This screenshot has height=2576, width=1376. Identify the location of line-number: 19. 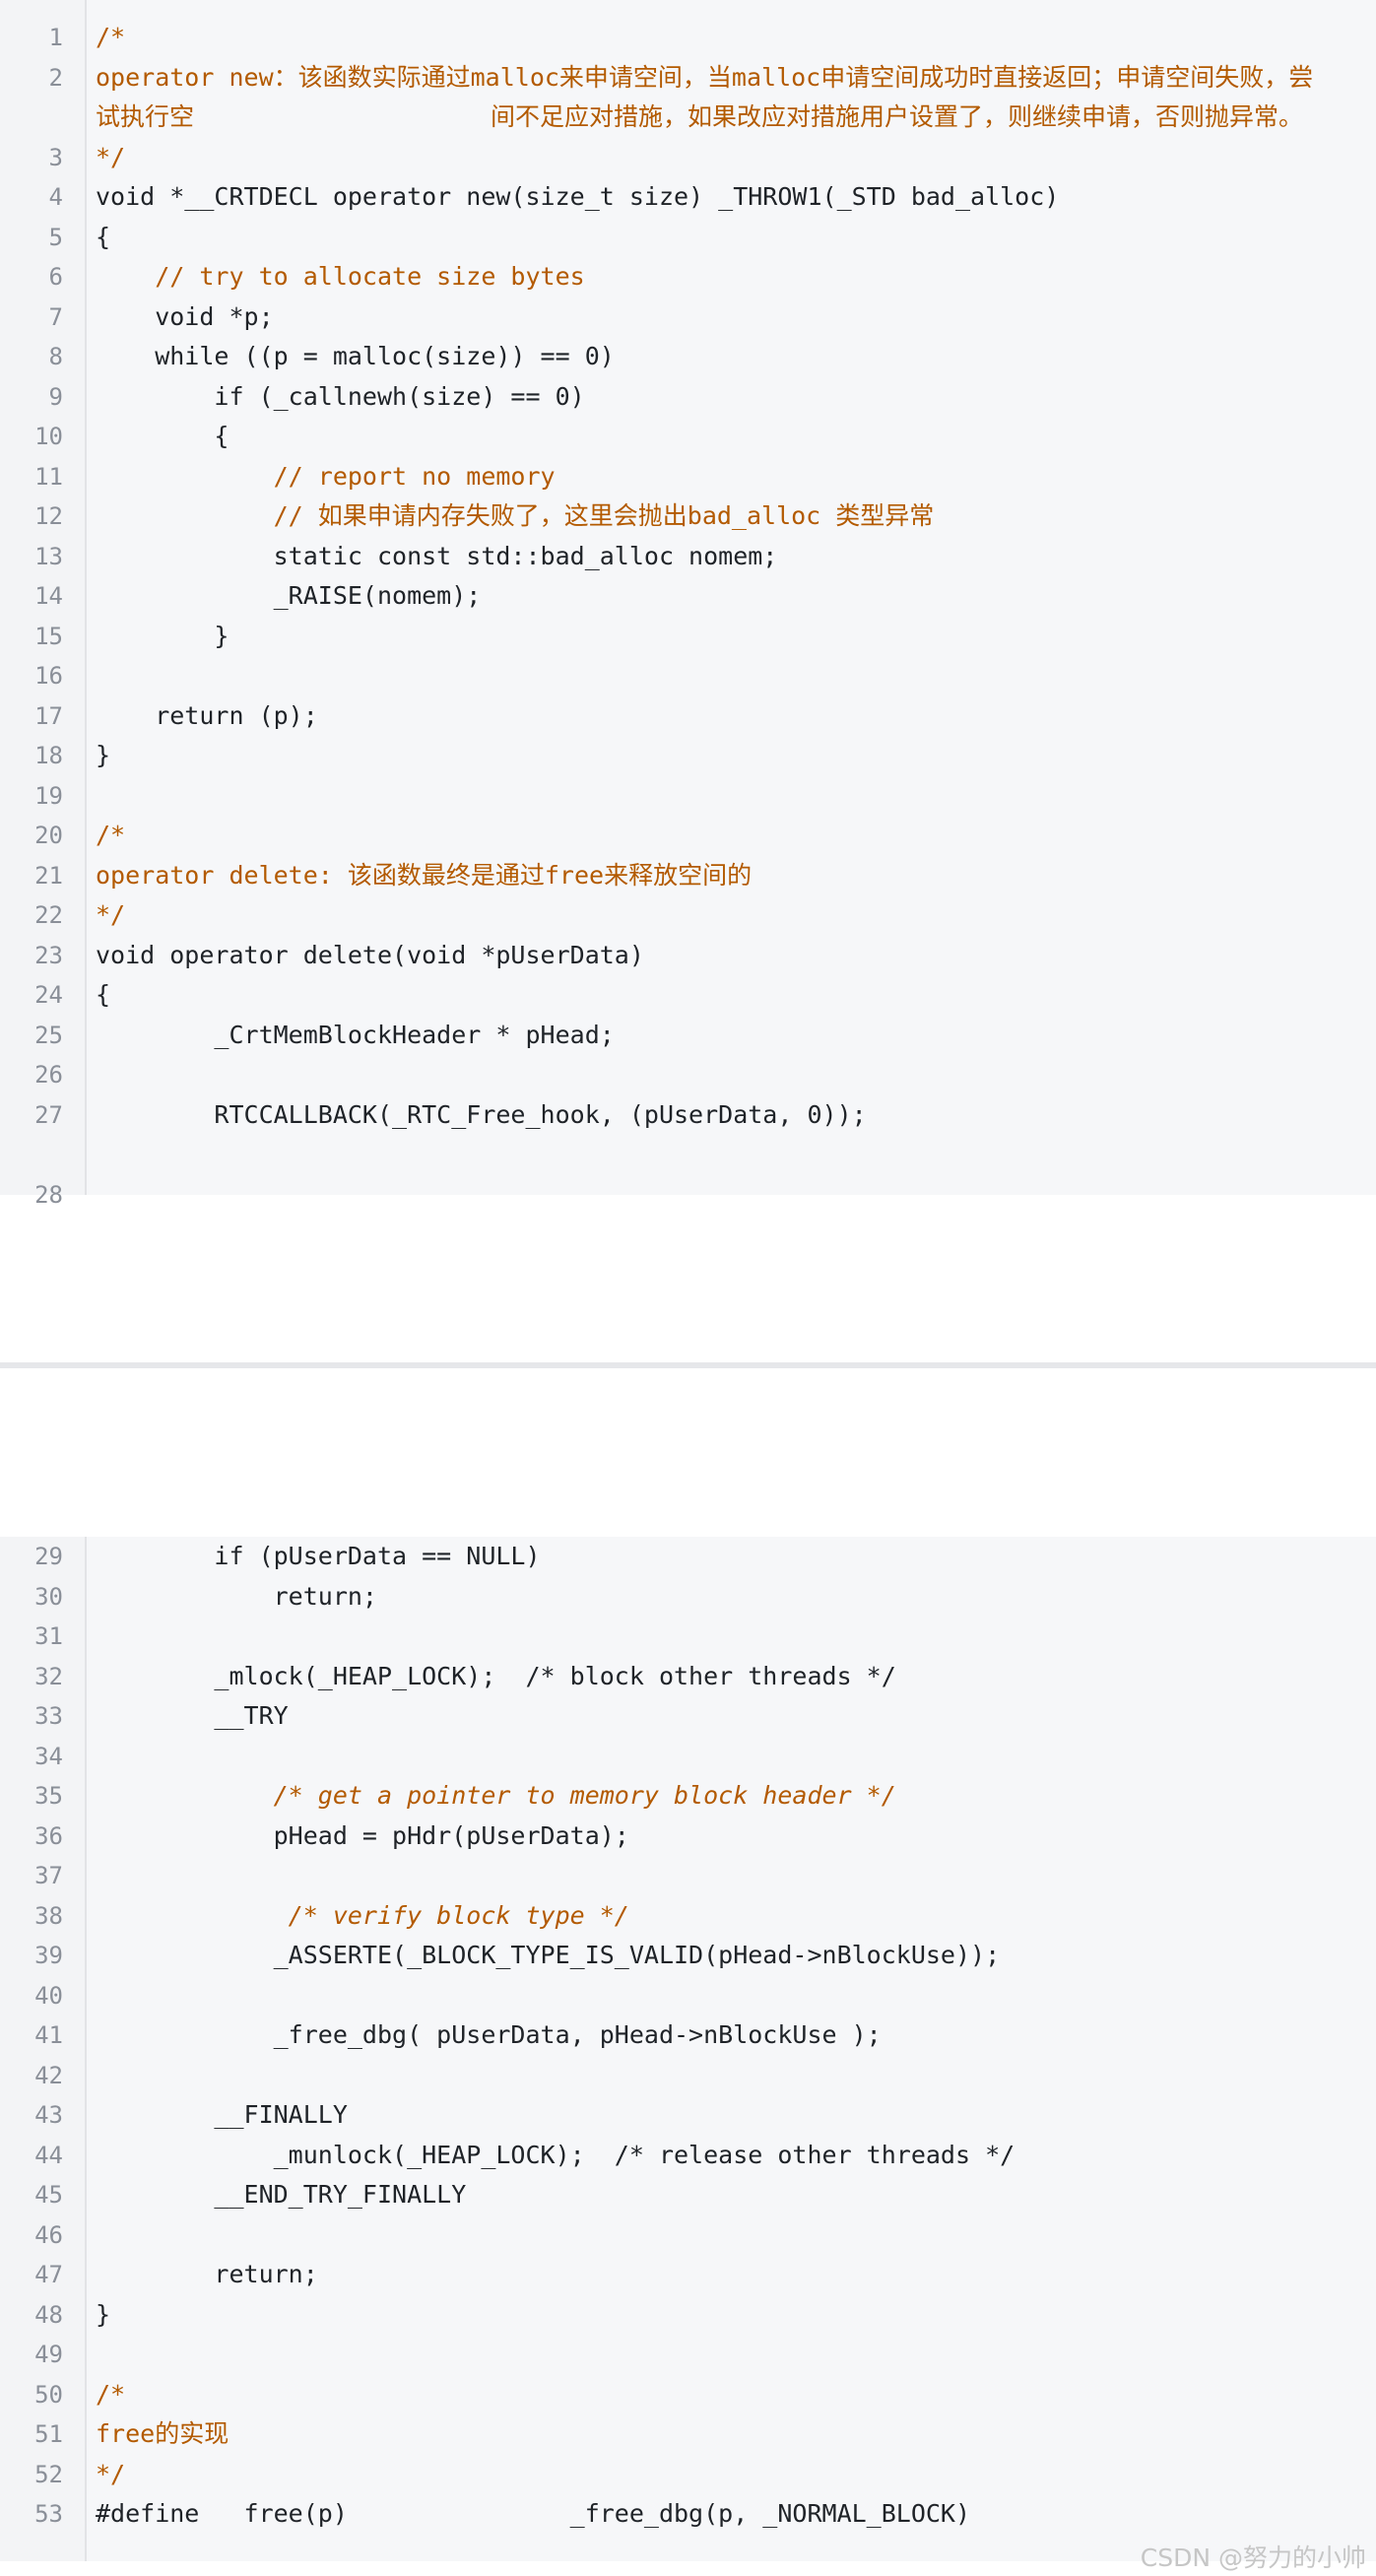
(49, 796).